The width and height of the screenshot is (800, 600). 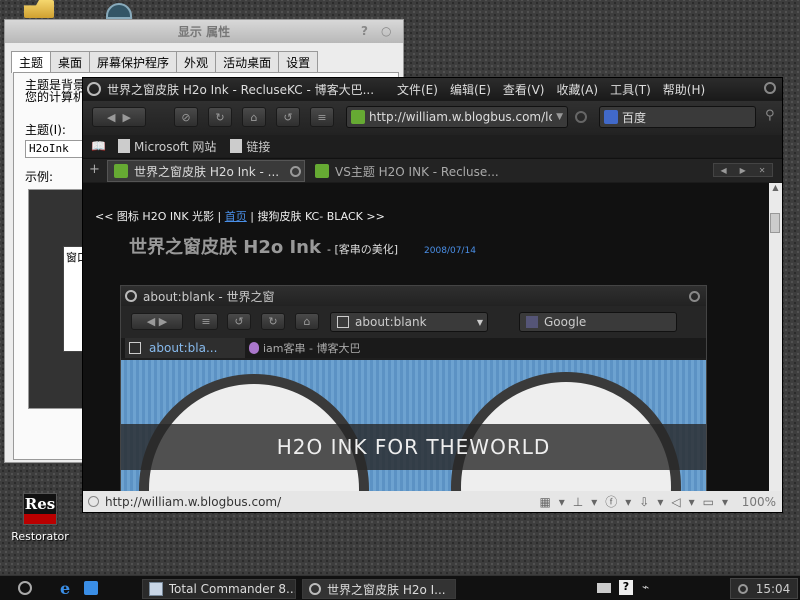 What do you see at coordinates (119, 117) in the screenshot?
I see `back-forward-button: ◀ ▶` at bounding box center [119, 117].